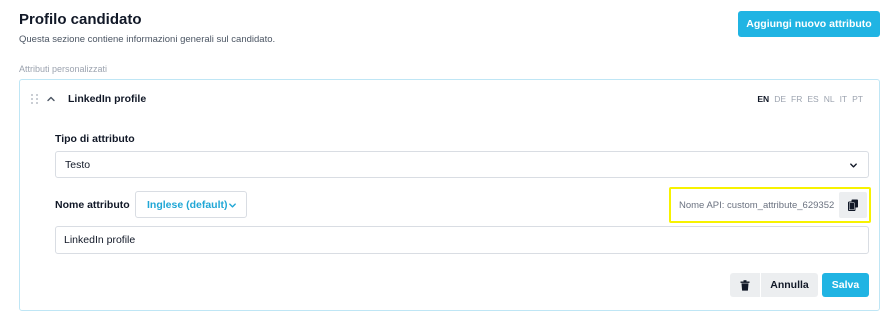 This screenshot has width=890, height=327. I want to click on language-tabs: EN DE FR ES NL IT PT, so click(810, 99).